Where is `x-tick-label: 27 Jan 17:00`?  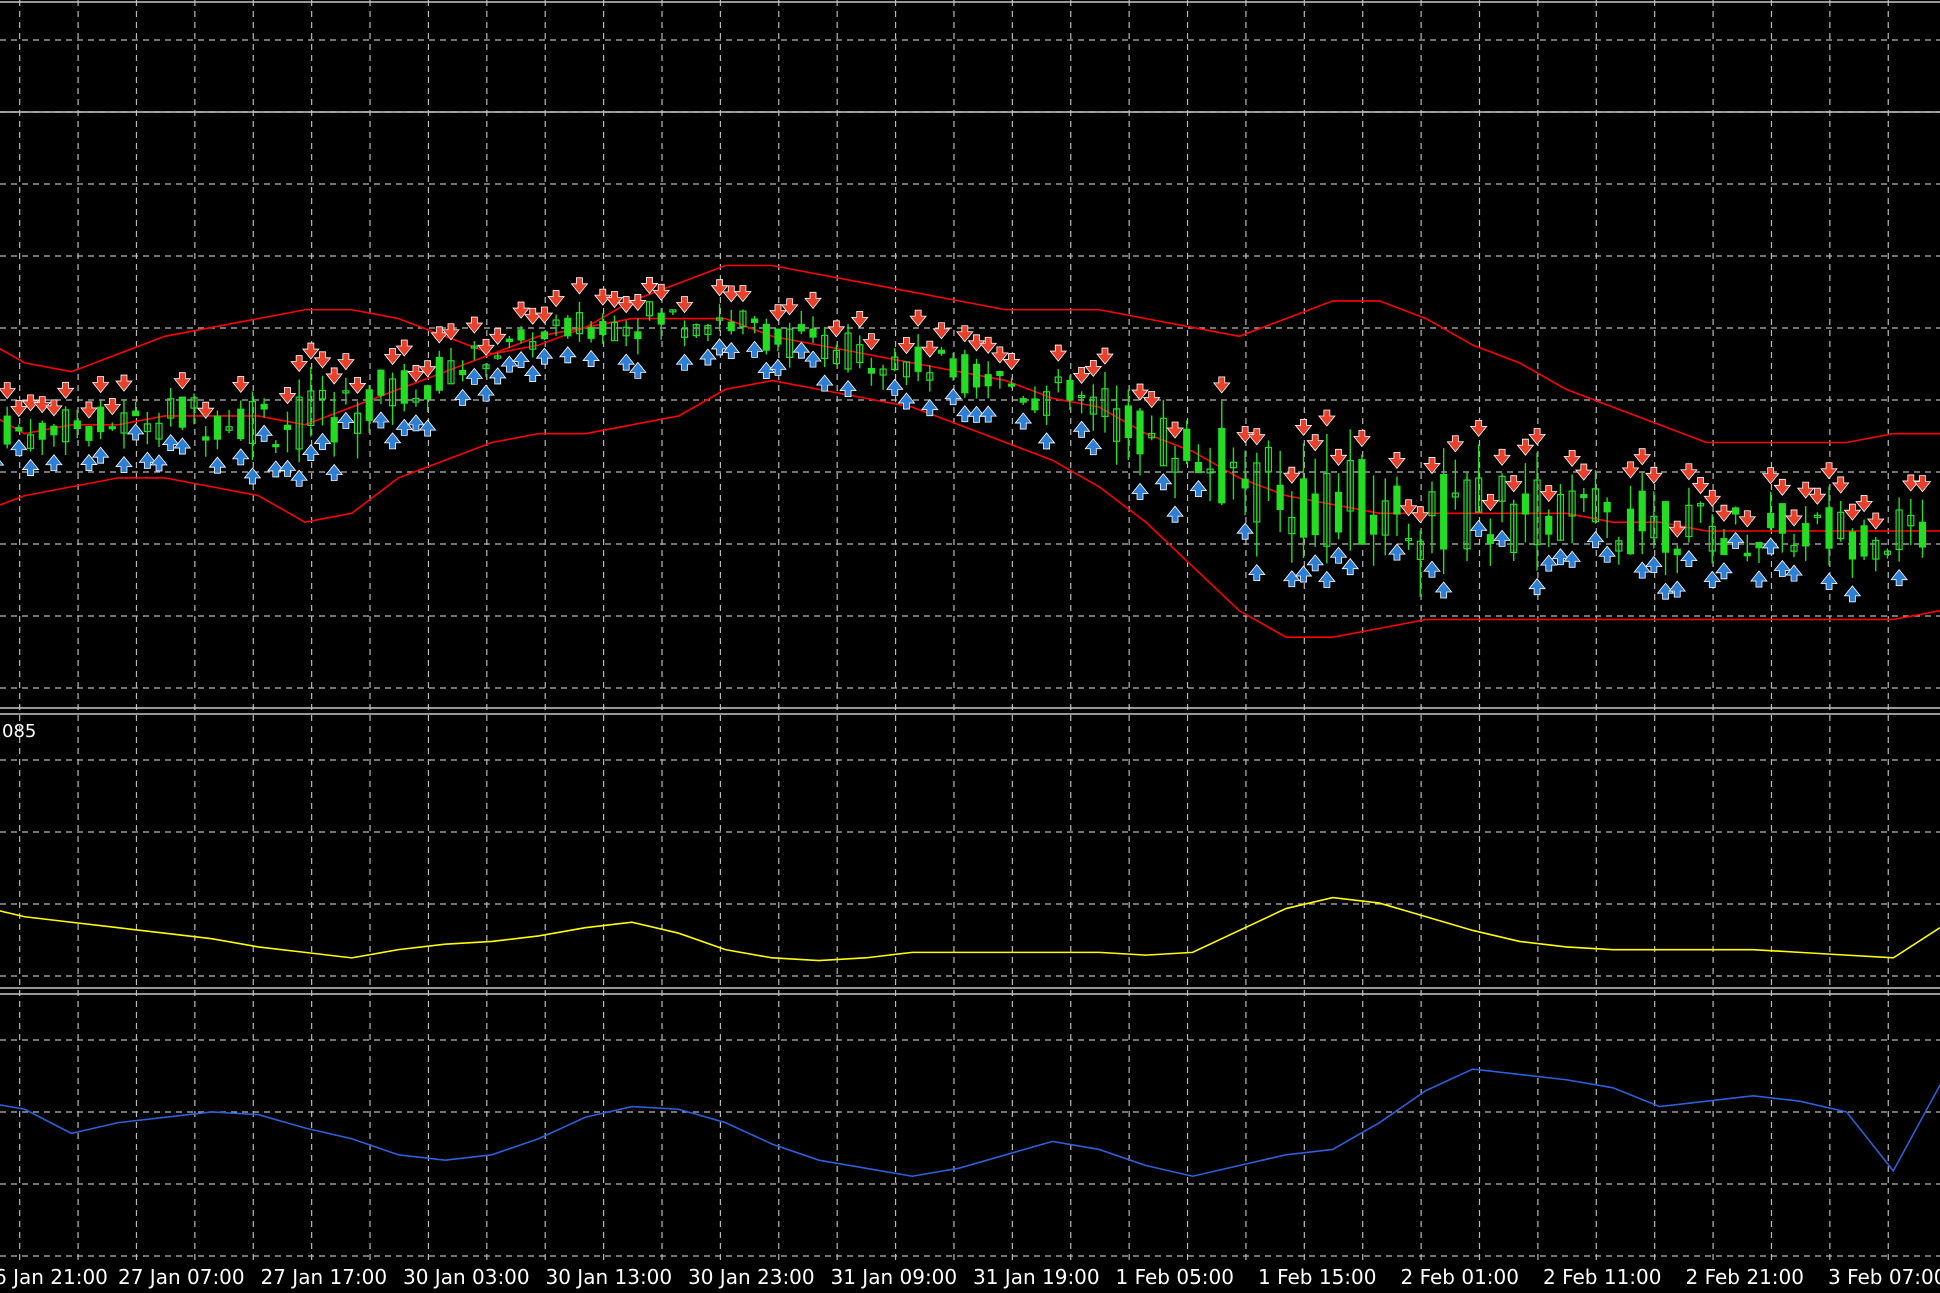
x-tick-label: 27 Jan 17:00 is located at coordinates (324, 1277).